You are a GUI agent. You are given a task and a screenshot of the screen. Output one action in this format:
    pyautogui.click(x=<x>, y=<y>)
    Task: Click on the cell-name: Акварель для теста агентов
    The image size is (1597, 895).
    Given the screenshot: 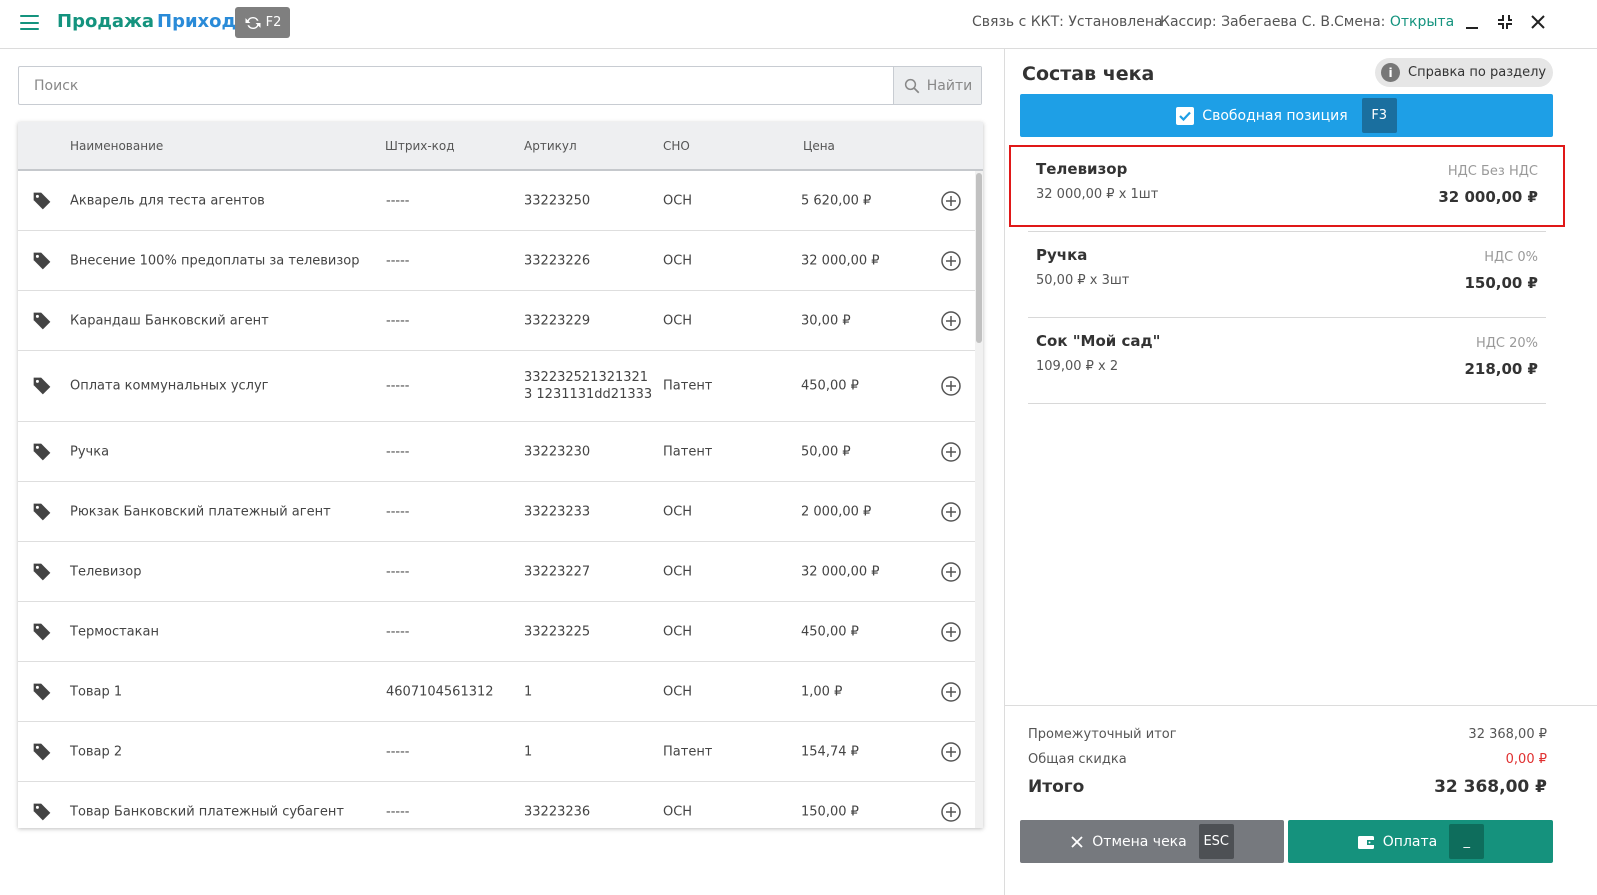 What is the action you would take?
    pyautogui.click(x=167, y=200)
    